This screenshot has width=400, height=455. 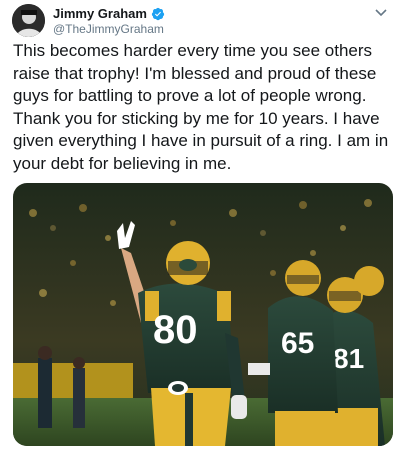 What do you see at coordinates (100, 13) in the screenshot?
I see `author-display-name: Jimmy Graham` at bounding box center [100, 13].